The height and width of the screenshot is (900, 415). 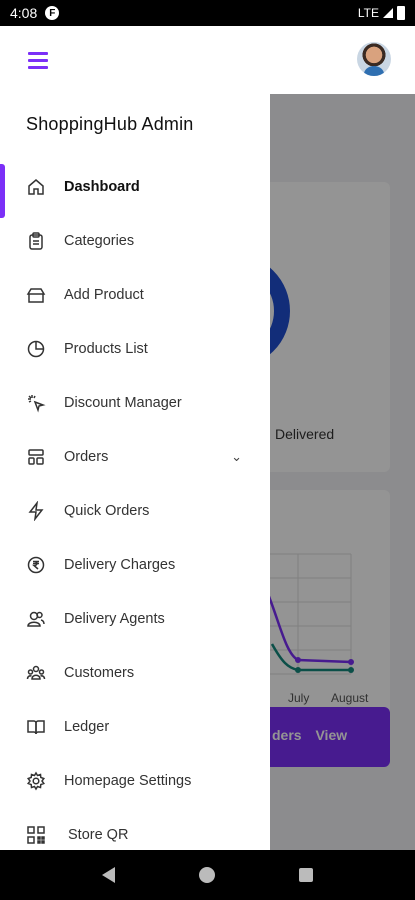 I want to click on menu-label: Store QR, so click(x=98, y=835).